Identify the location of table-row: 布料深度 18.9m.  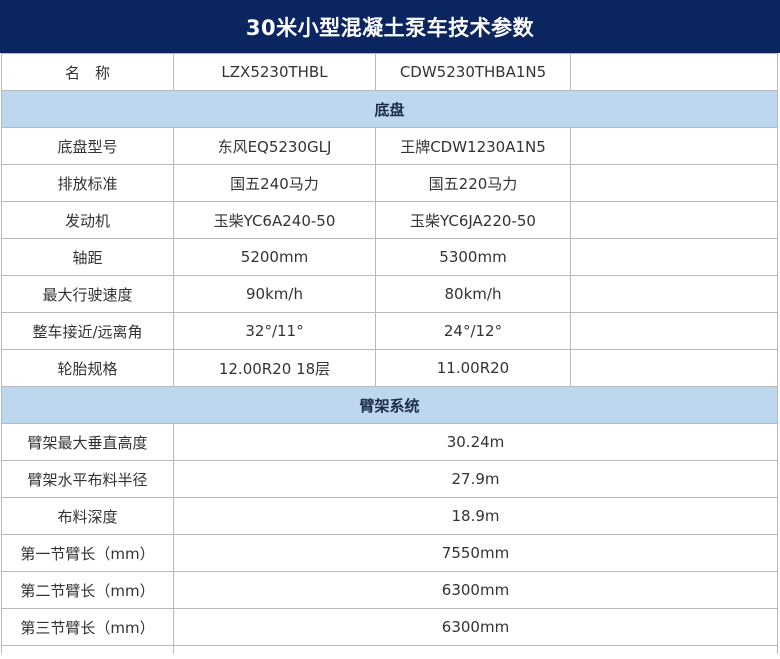
(389, 516).